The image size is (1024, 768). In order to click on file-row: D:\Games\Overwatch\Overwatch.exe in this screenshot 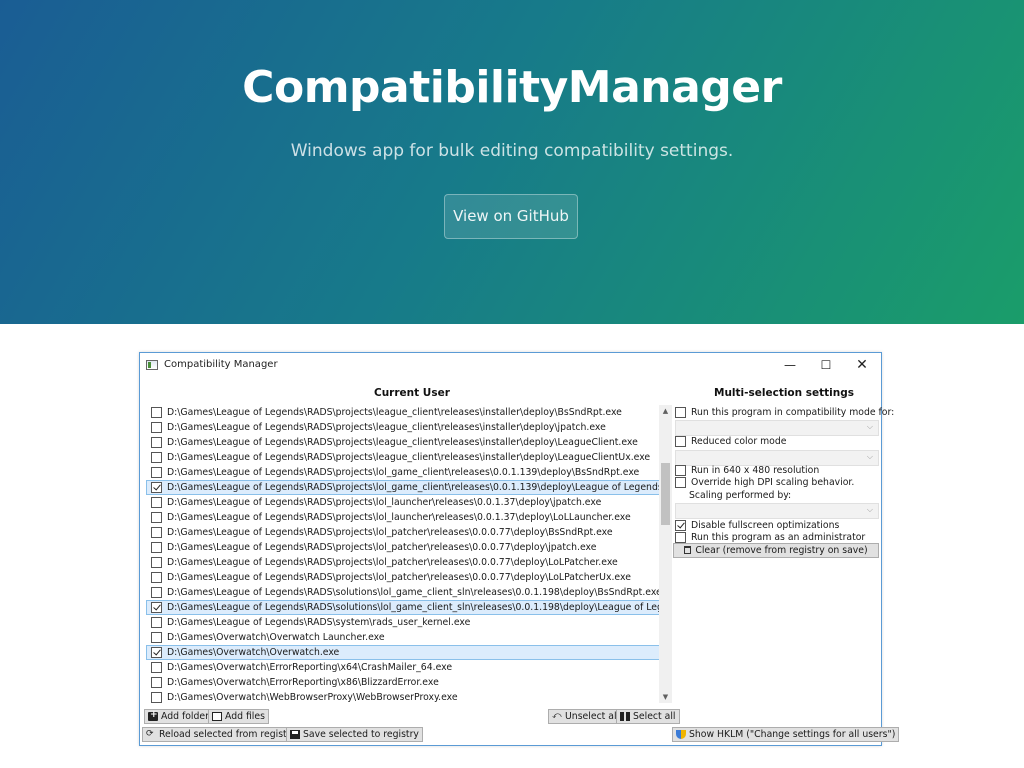, I will do `click(403, 652)`.